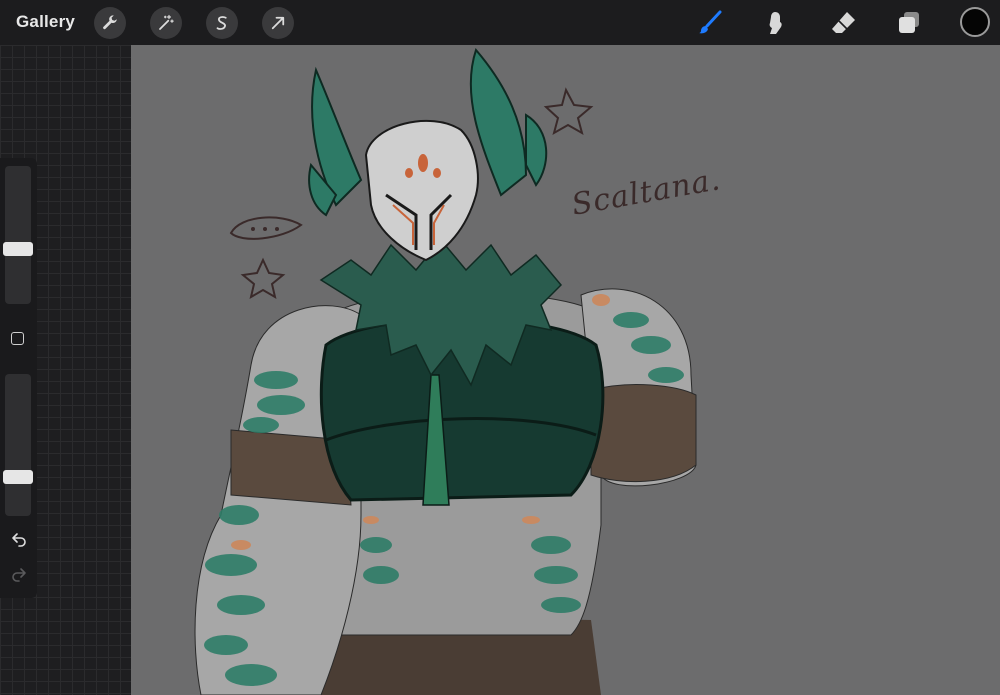 The image size is (1000, 695). I want to click on gallery-button: Gallery, so click(45, 22).